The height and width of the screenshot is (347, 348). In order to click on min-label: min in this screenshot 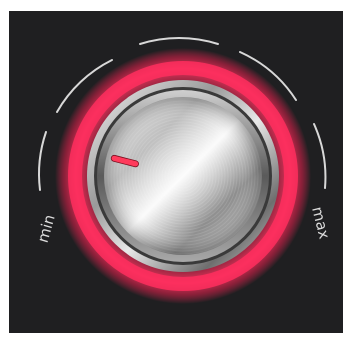, I will do `click(46, 229)`.